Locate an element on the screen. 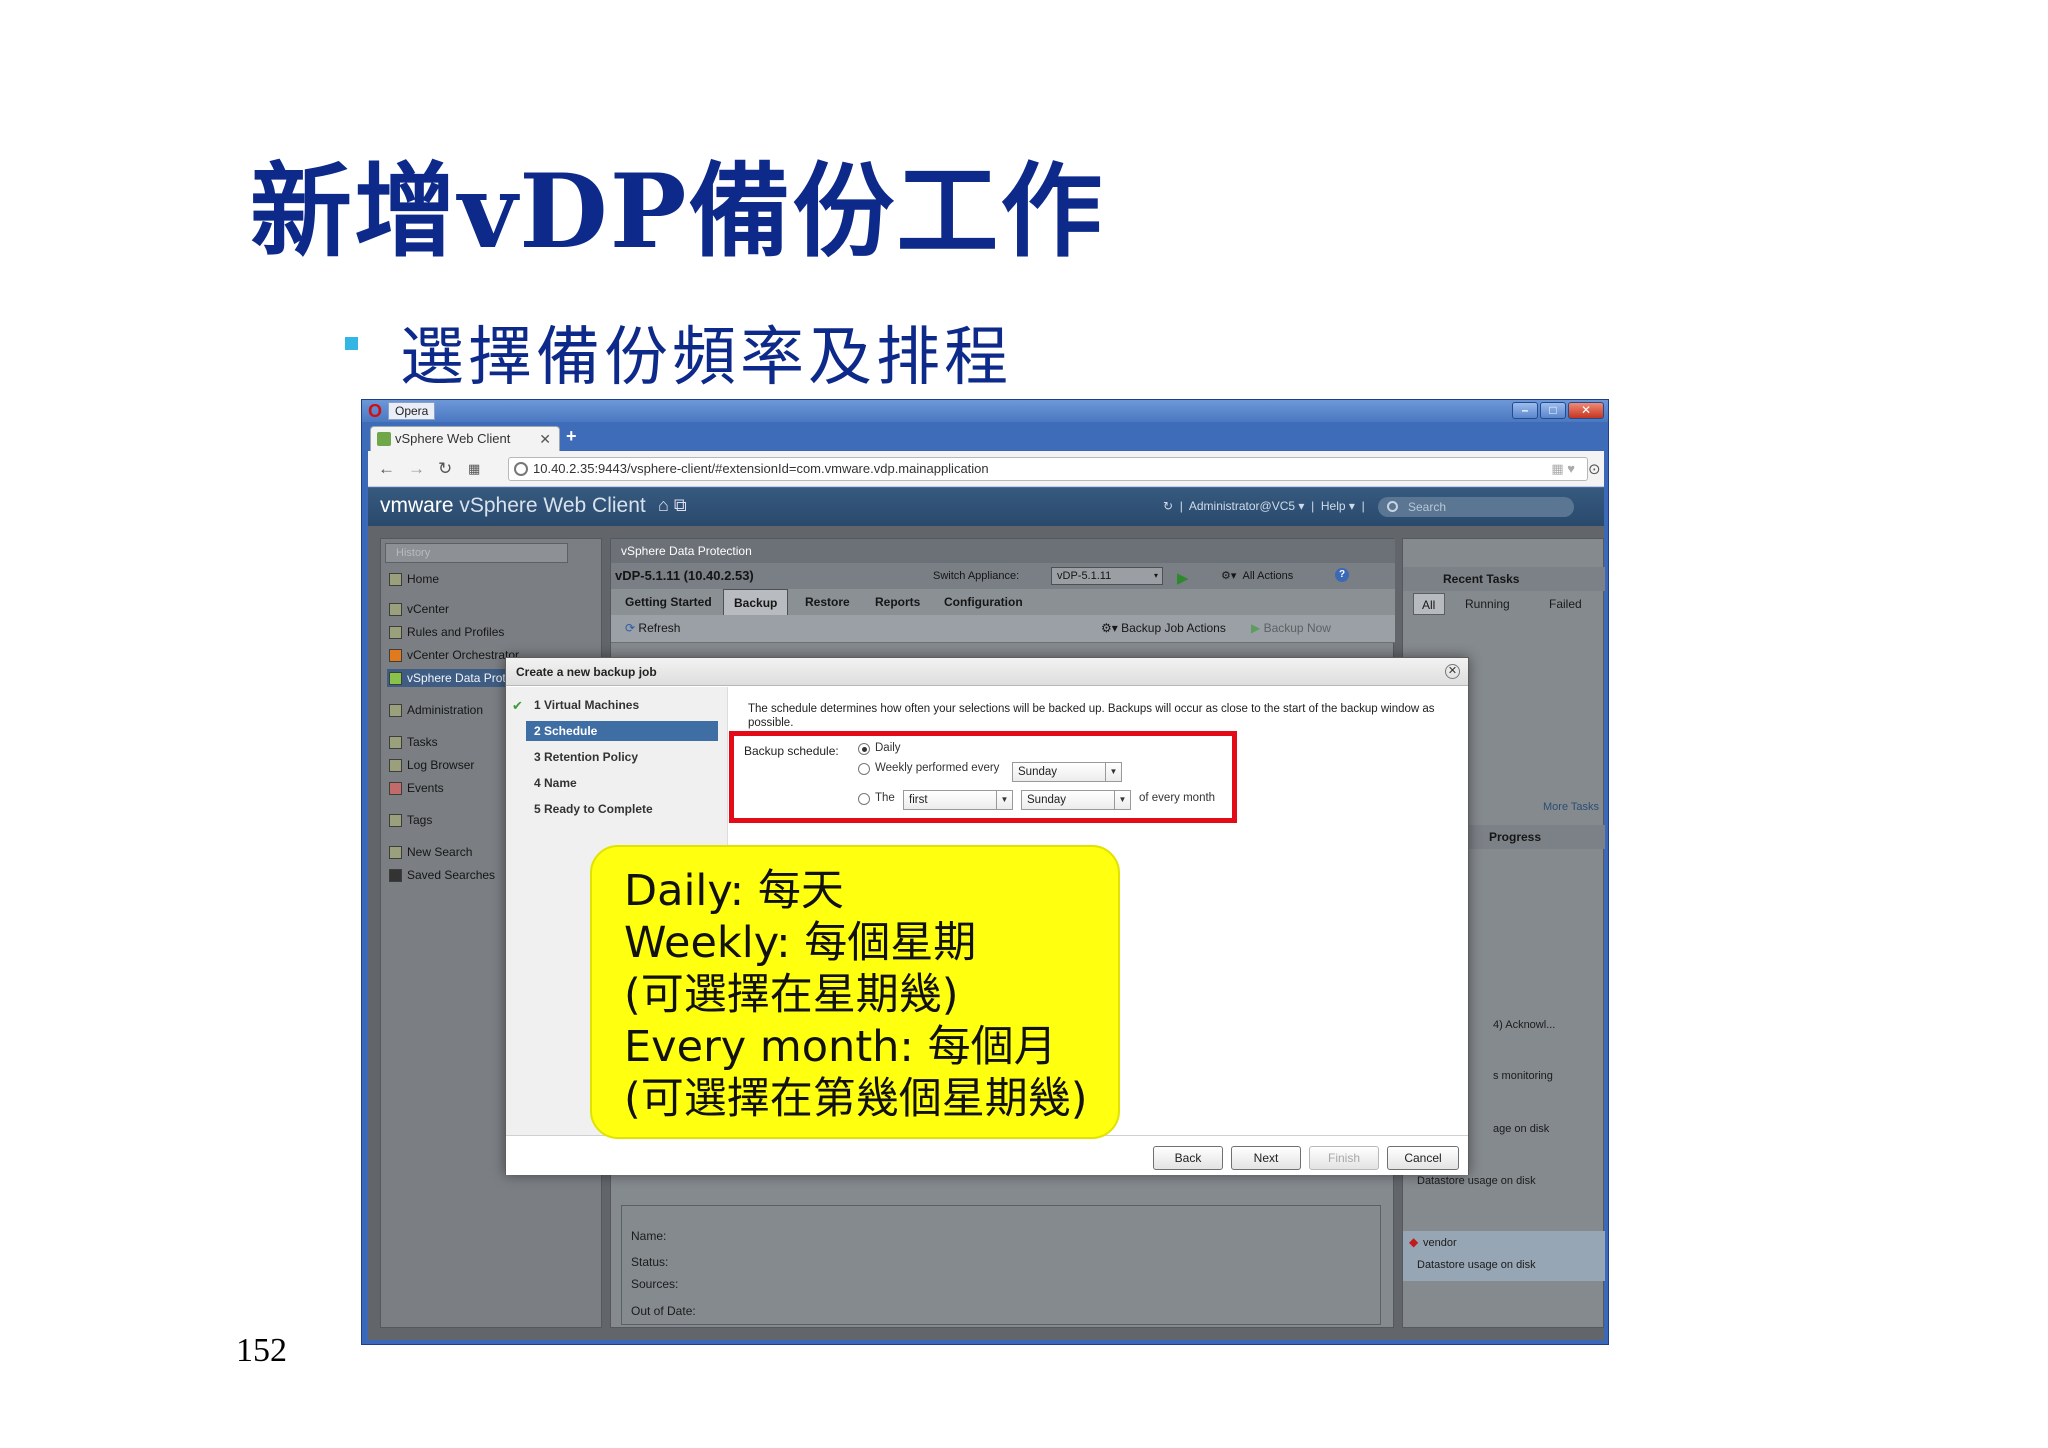 The width and height of the screenshot is (2048, 1448). nav-item-rules-and-profiles: Rules and Profiles is located at coordinates (492, 632).